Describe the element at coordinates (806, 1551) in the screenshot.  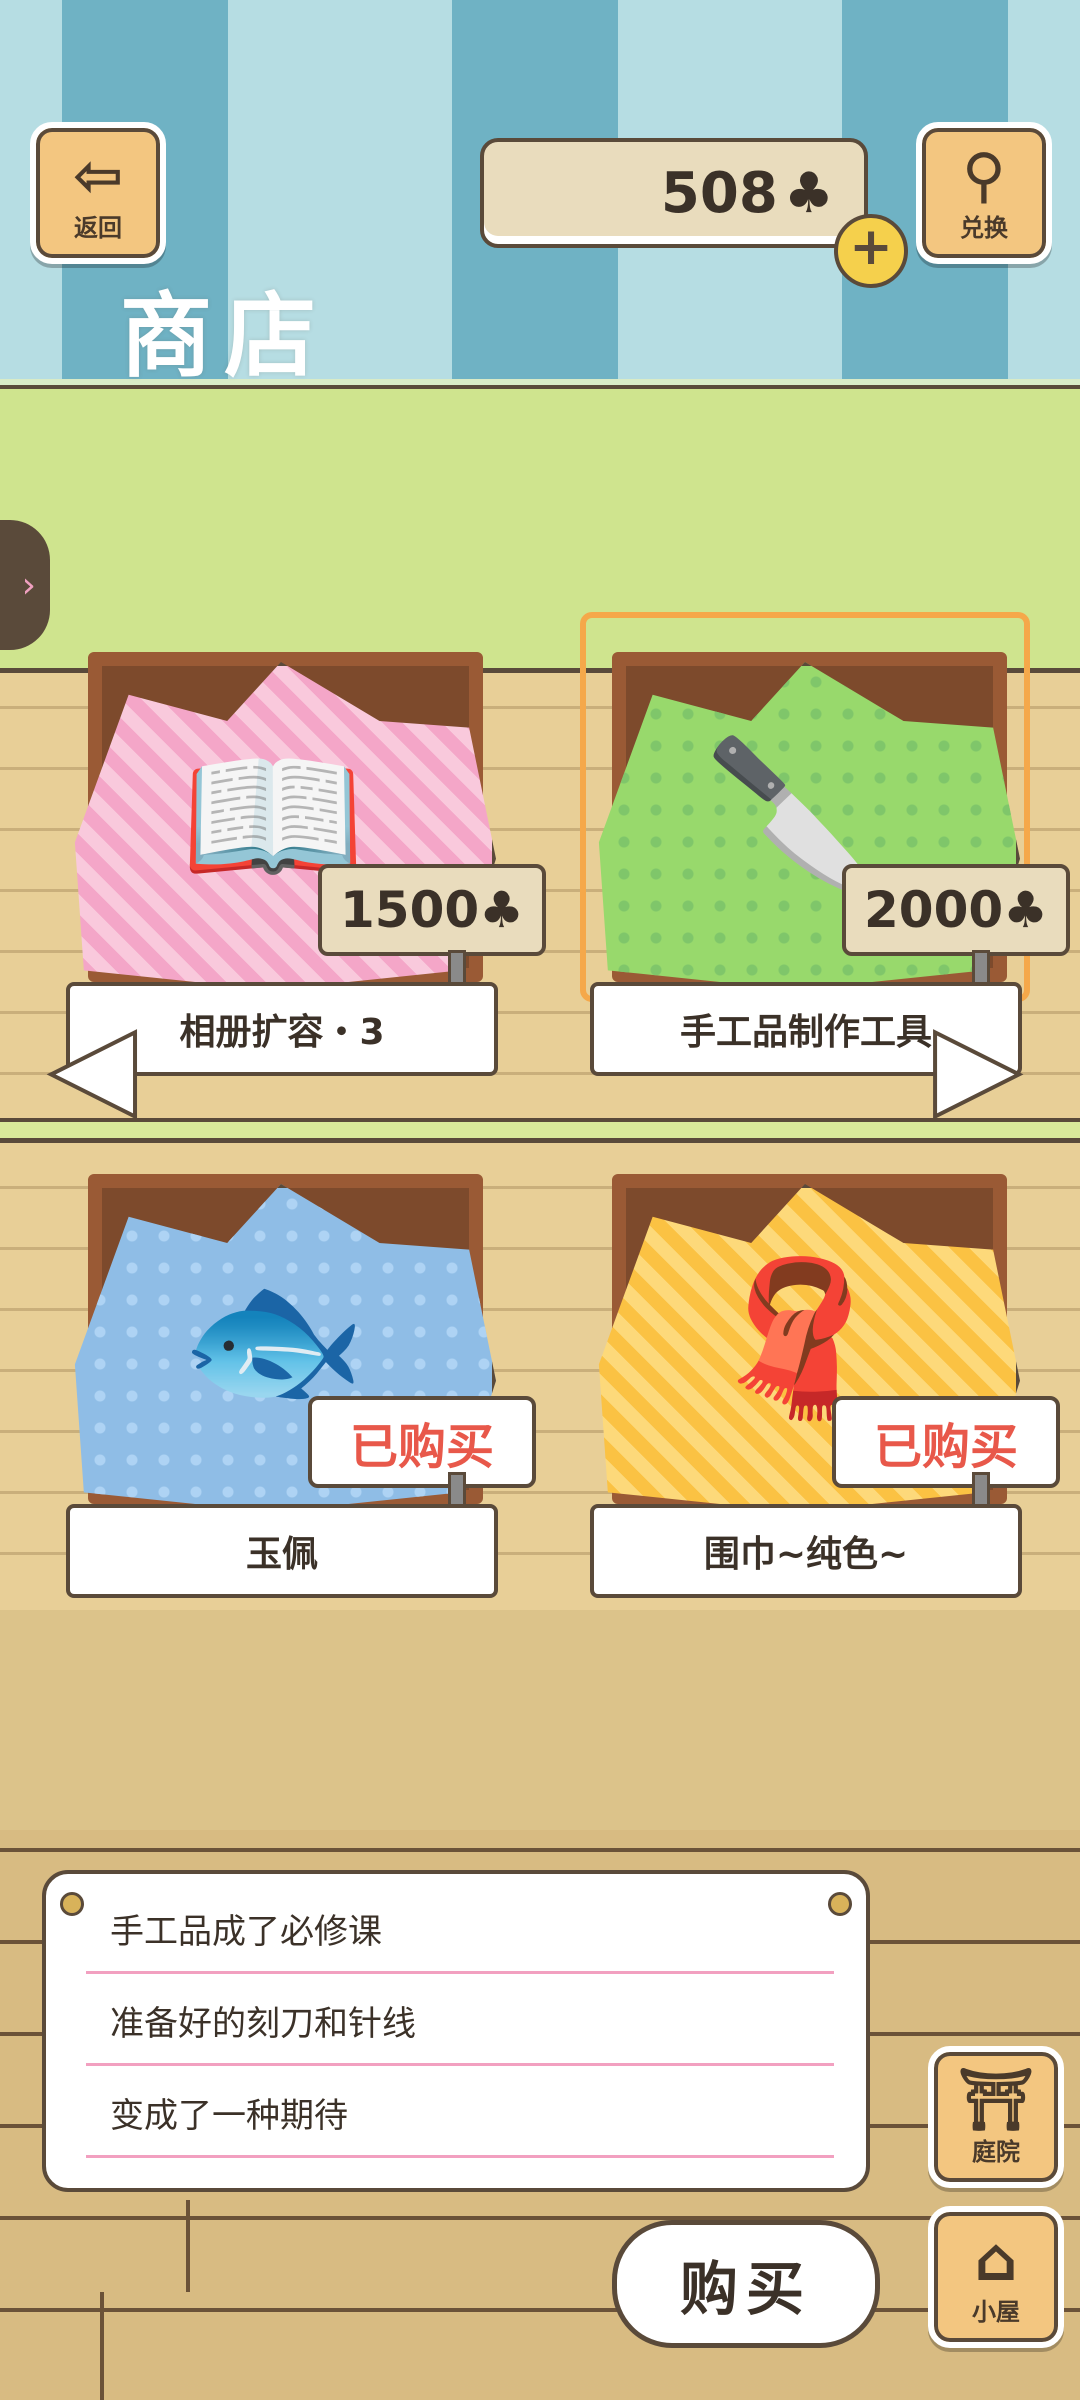
I see `item-name: 围巾~纯色~` at that location.